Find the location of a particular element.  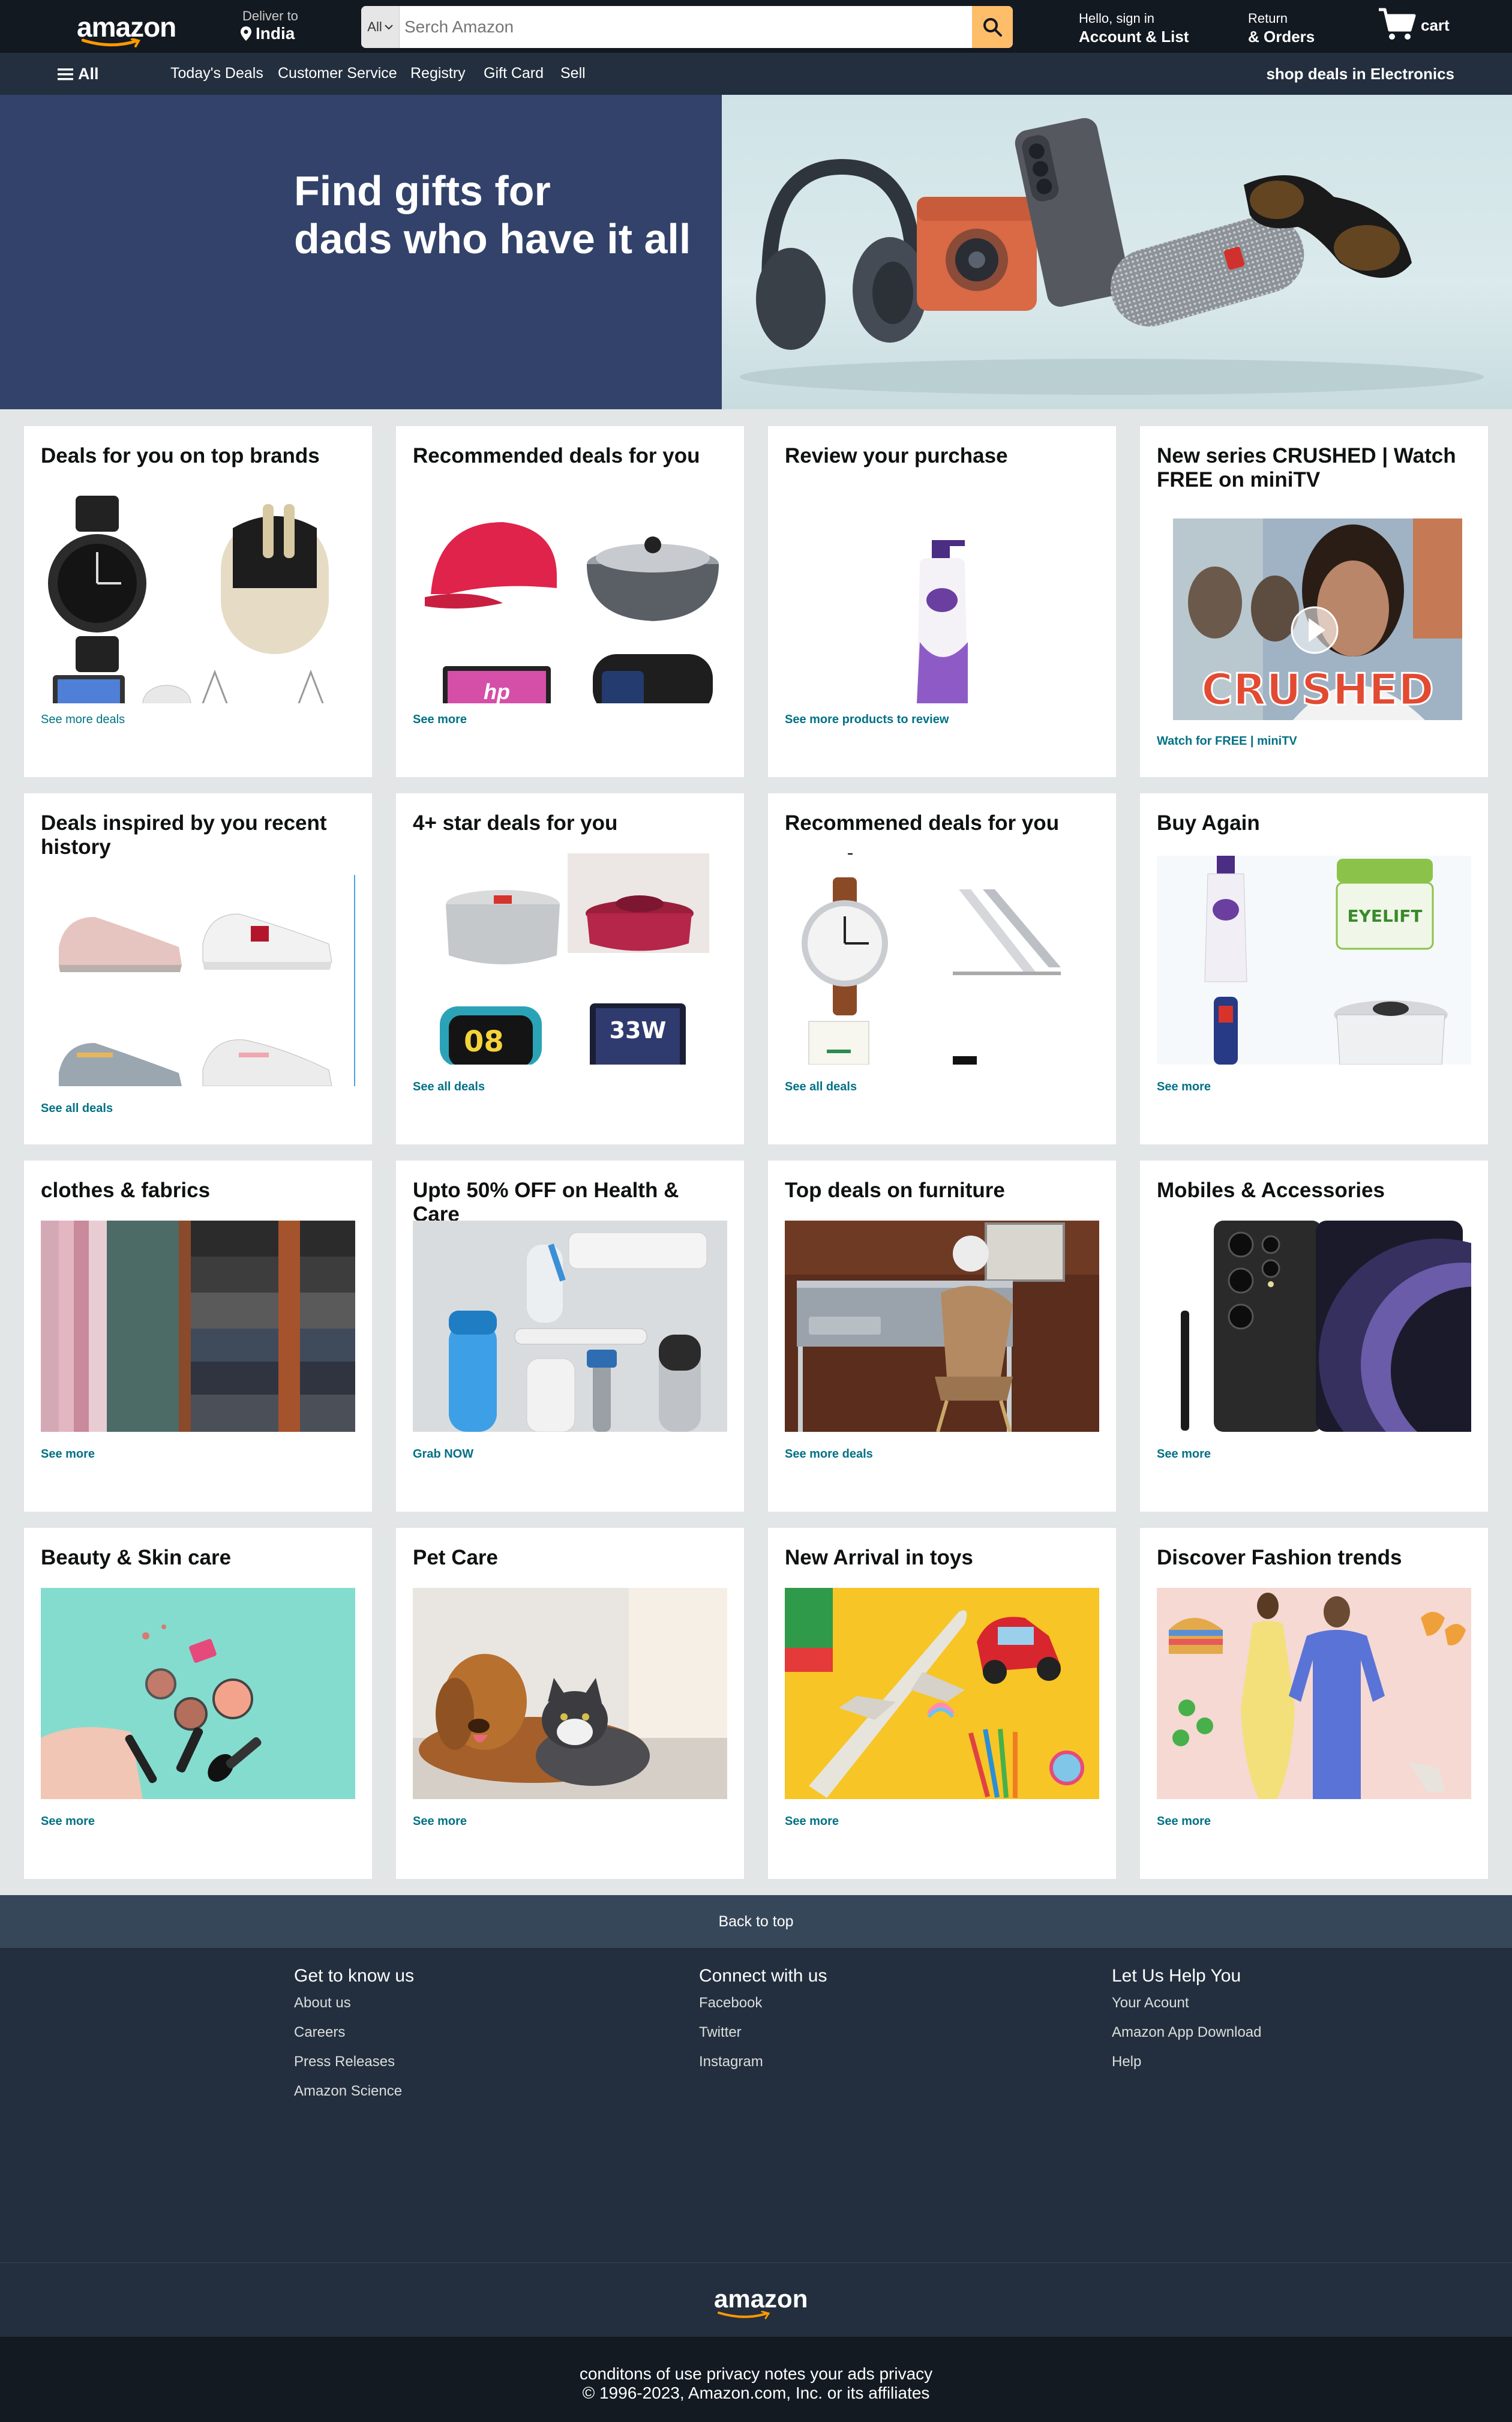

search-category-select: All is located at coordinates (381, 27).